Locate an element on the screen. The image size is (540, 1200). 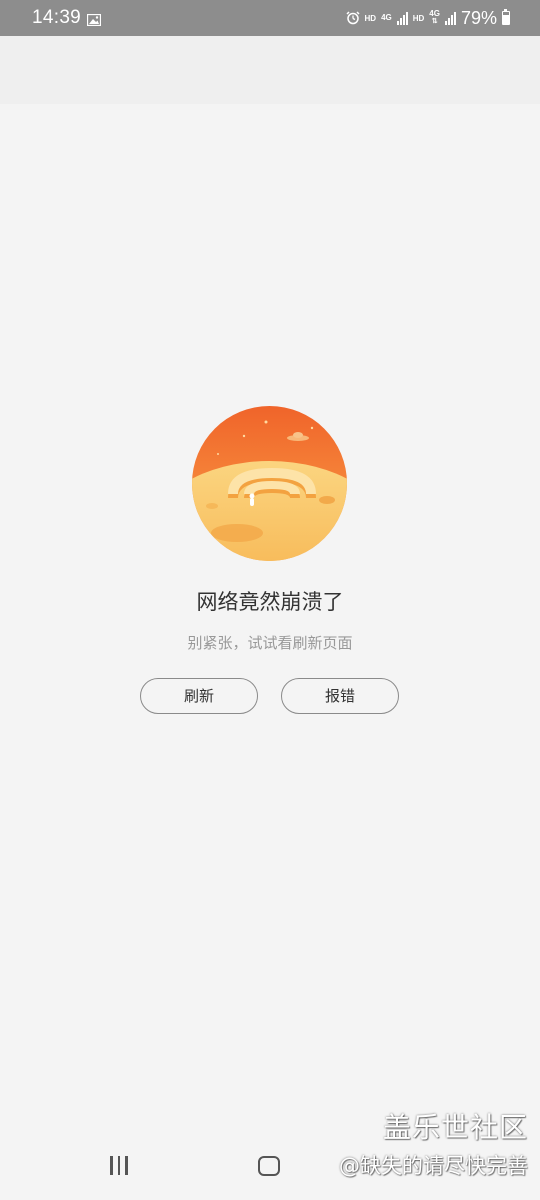
battery-fill is located at coordinates (506, 19).